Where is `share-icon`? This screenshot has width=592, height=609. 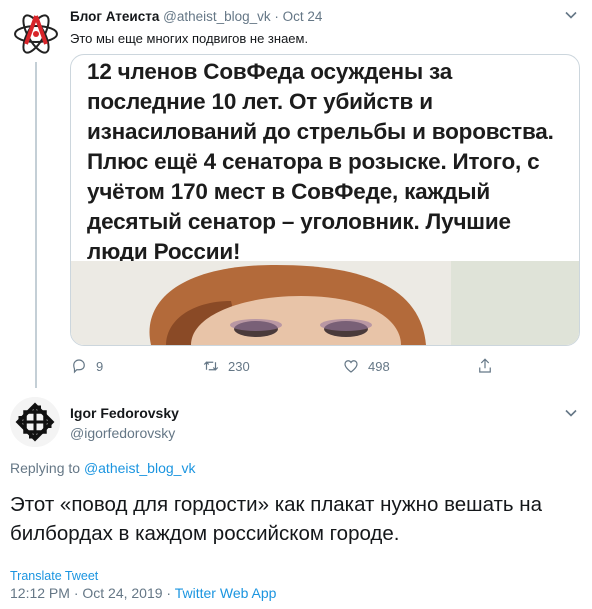
share-icon is located at coordinates (485, 365).